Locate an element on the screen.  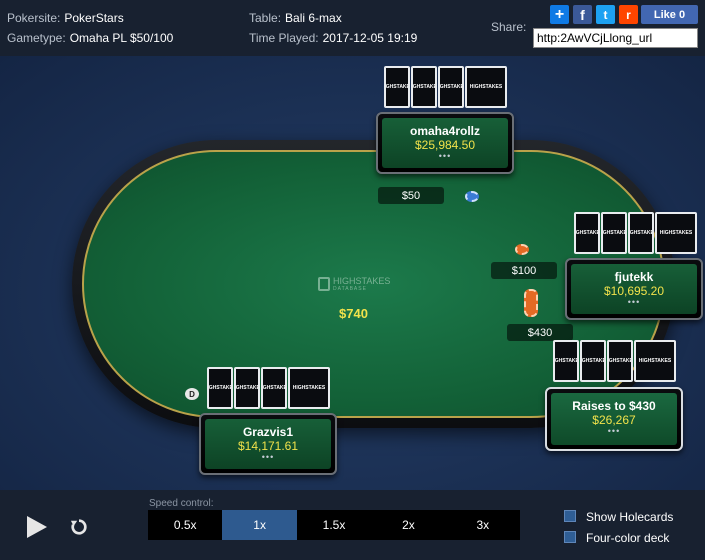
player-seat: Grazvis1 $14,171.61 ••• is located at coordinates (268, 444).